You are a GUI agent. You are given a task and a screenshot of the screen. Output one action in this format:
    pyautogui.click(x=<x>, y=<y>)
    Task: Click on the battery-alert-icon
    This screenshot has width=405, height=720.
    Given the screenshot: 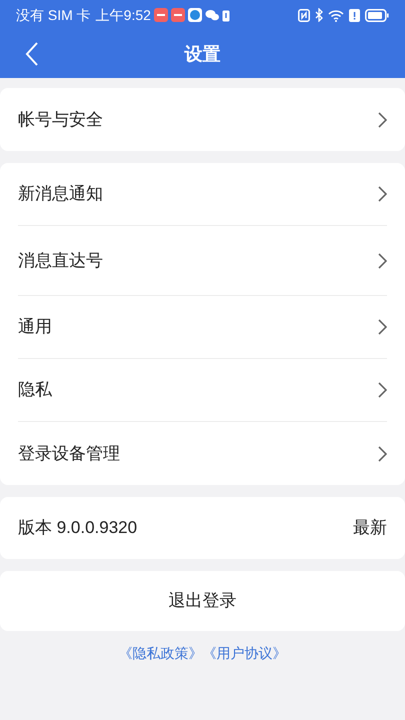 What is the action you would take?
    pyautogui.click(x=226, y=15)
    